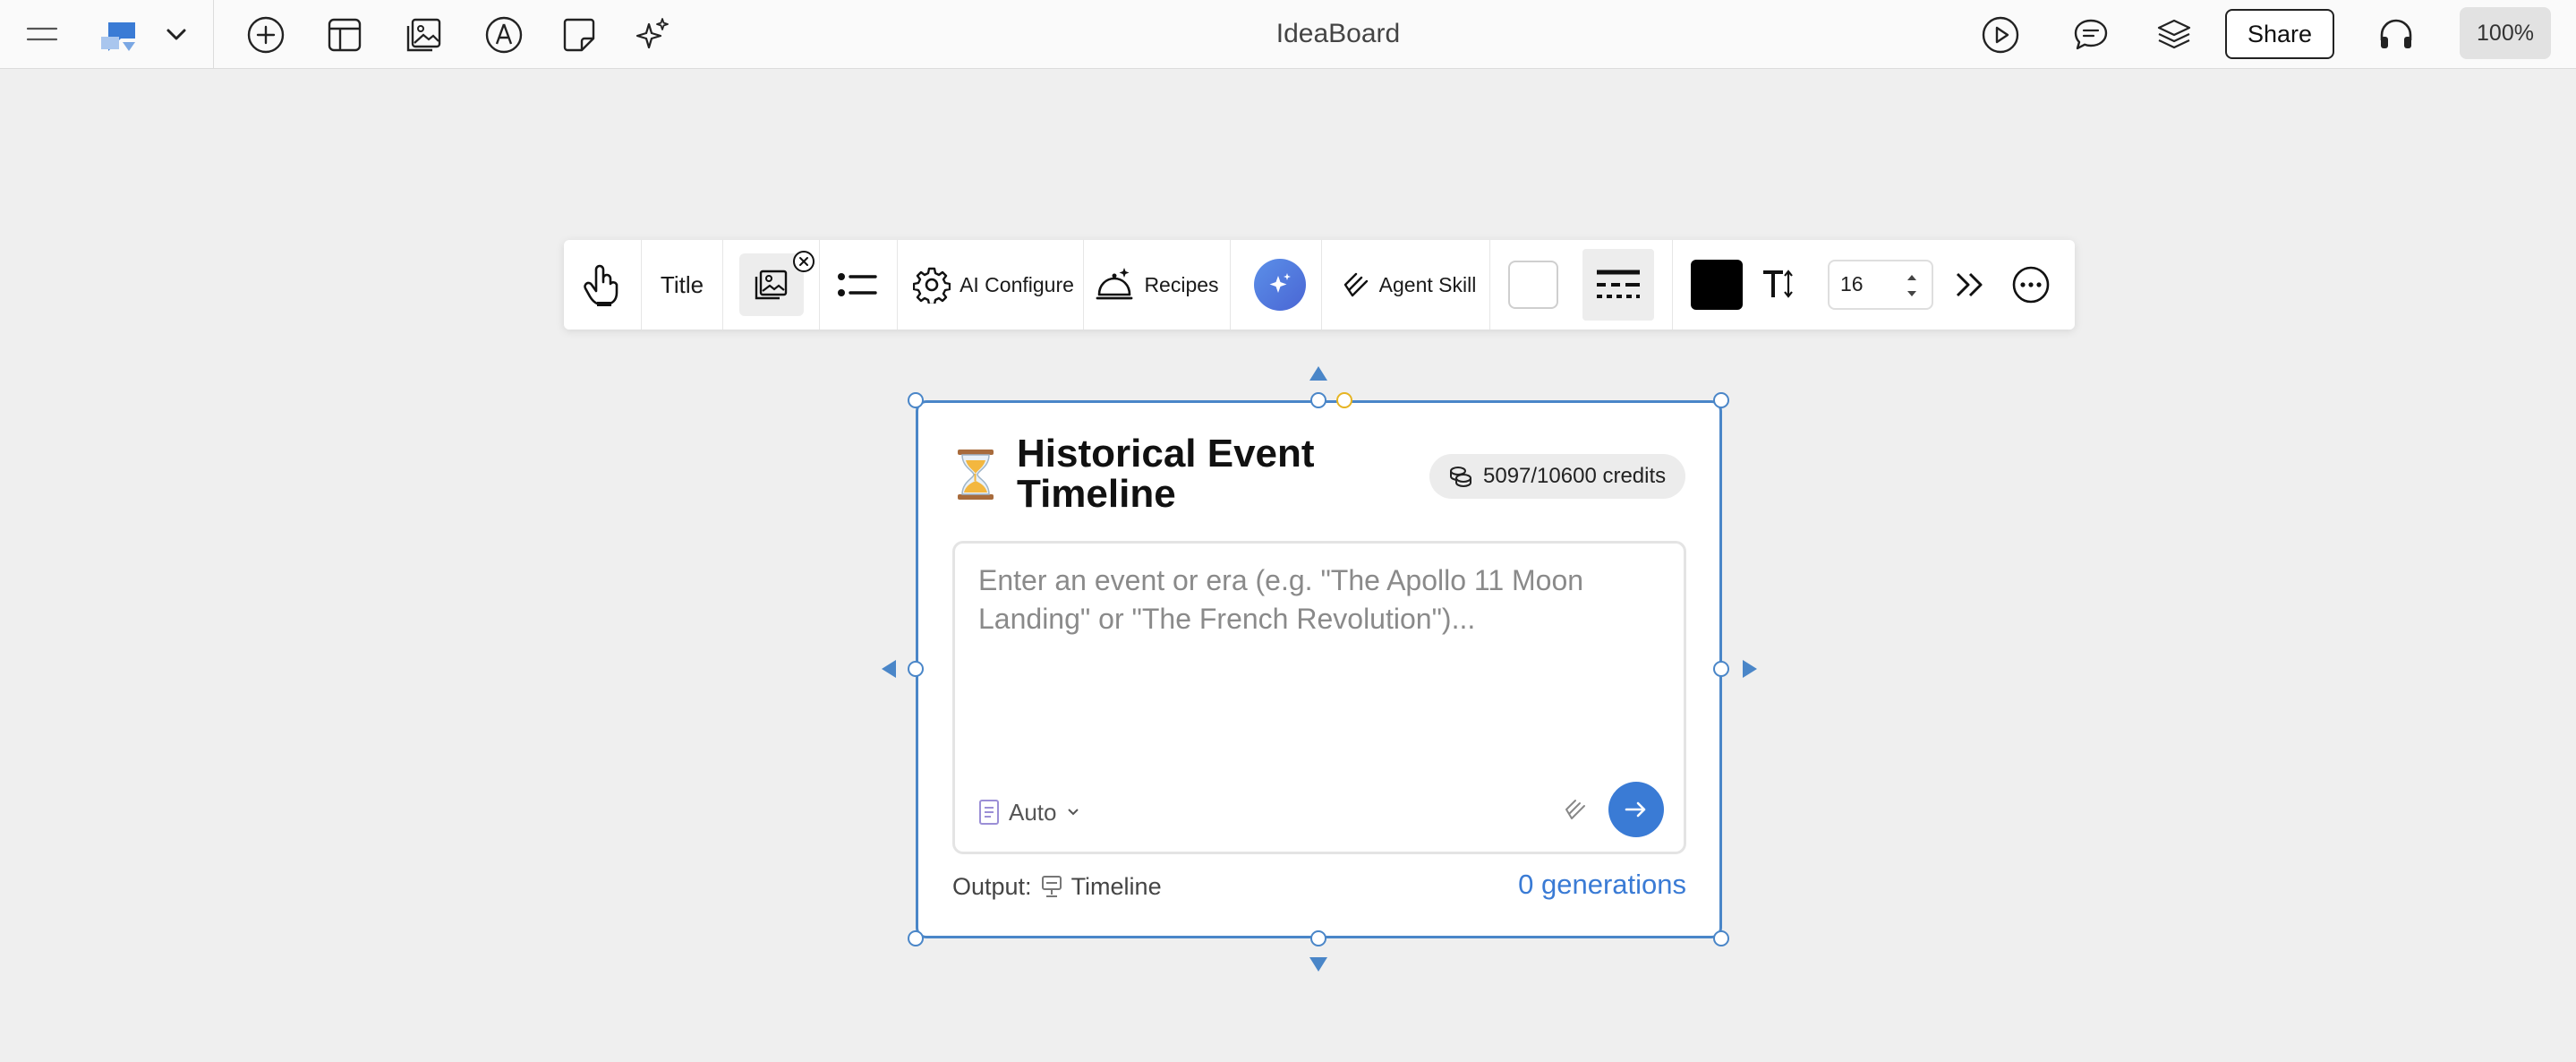 Image resolution: width=2576 pixels, height=1062 pixels. What do you see at coordinates (1852, 283) in the screenshot?
I see `font-size-value: 16` at bounding box center [1852, 283].